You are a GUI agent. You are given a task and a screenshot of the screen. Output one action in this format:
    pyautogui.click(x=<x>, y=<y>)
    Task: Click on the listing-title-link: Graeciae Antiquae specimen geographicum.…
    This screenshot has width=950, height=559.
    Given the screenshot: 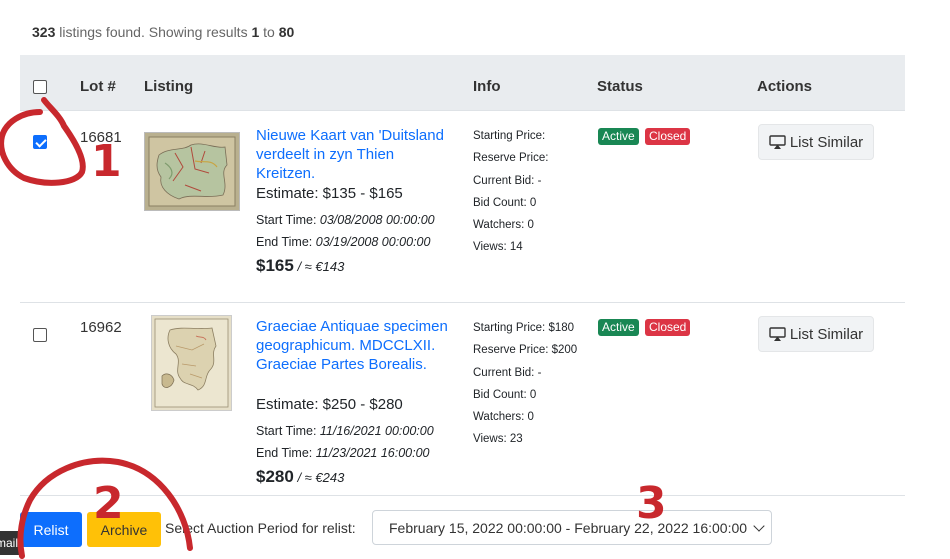 What is the action you would take?
    pyautogui.click(x=356, y=345)
    